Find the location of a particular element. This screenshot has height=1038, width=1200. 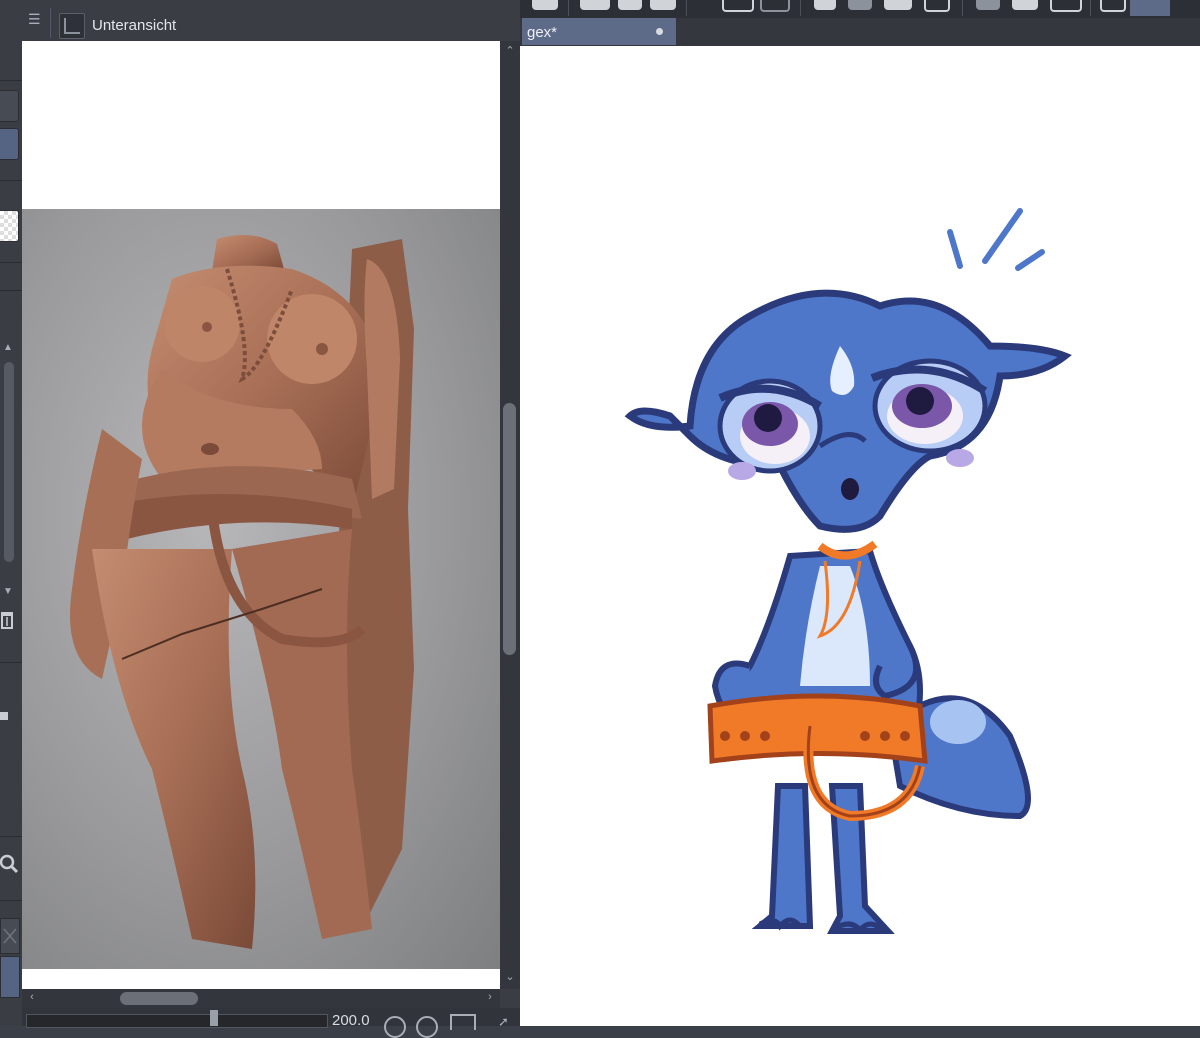

fill-icon is located at coordinates (898, 5).